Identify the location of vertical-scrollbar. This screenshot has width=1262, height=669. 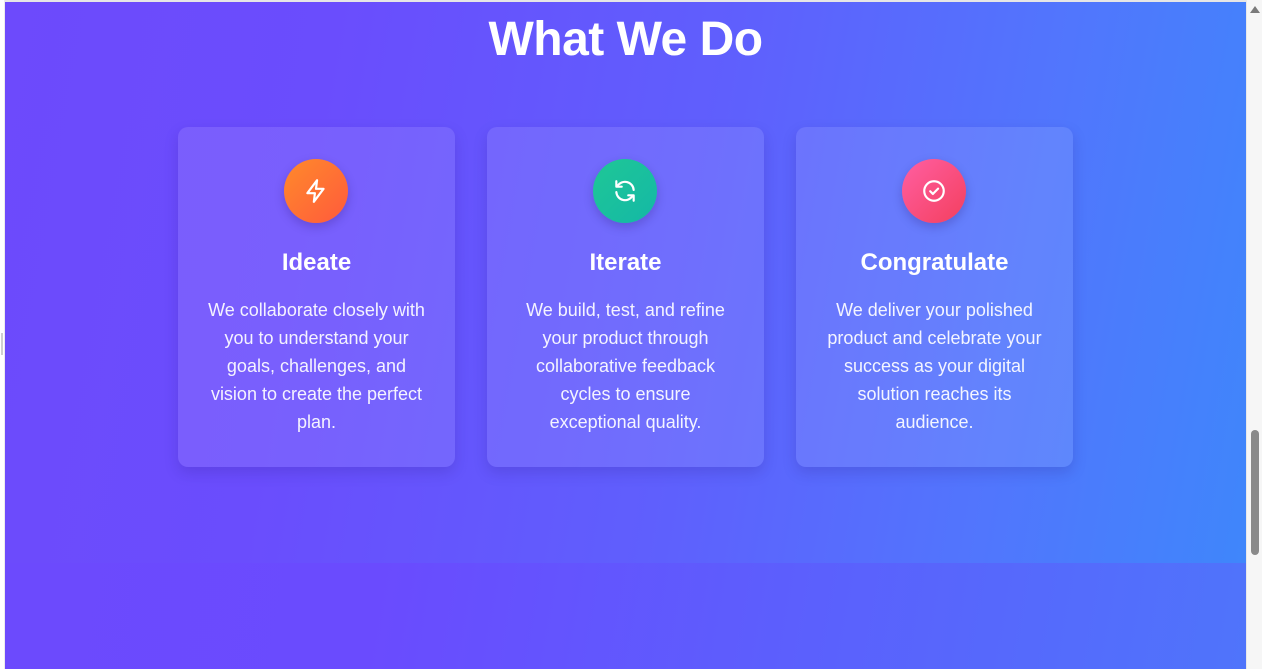
(1254, 334).